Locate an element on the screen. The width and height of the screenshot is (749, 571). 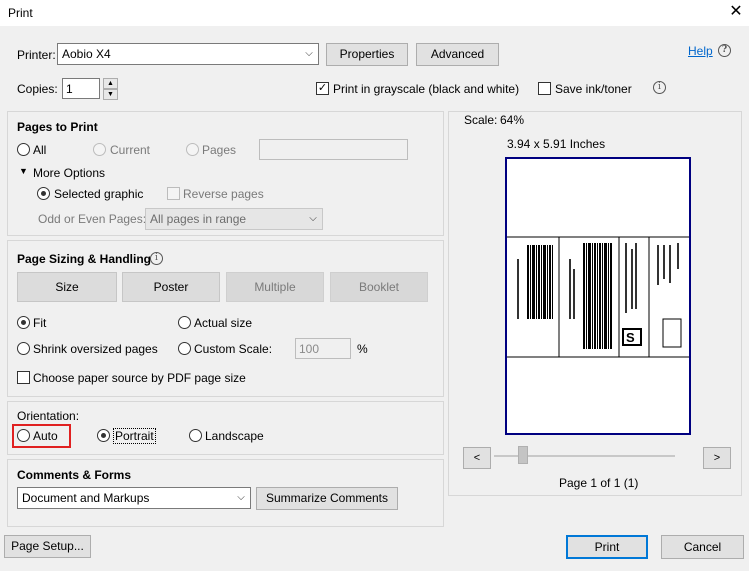
custom-scale-label: Custom Scale: is located at coordinates (233, 349).